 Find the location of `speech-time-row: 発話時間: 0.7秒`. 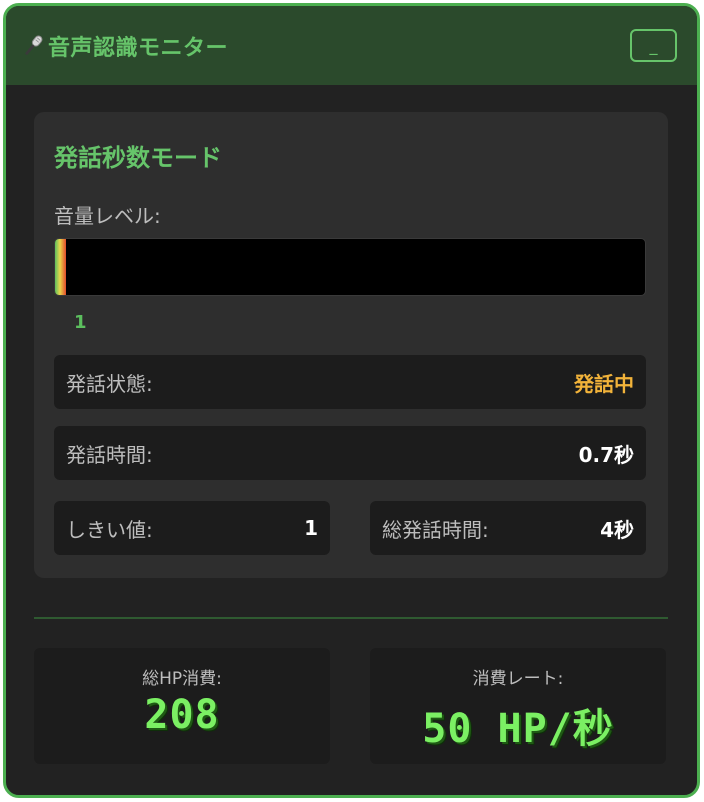

speech-time-row: 発話時間: 0.7秒 is located at coordinates (350, 453).